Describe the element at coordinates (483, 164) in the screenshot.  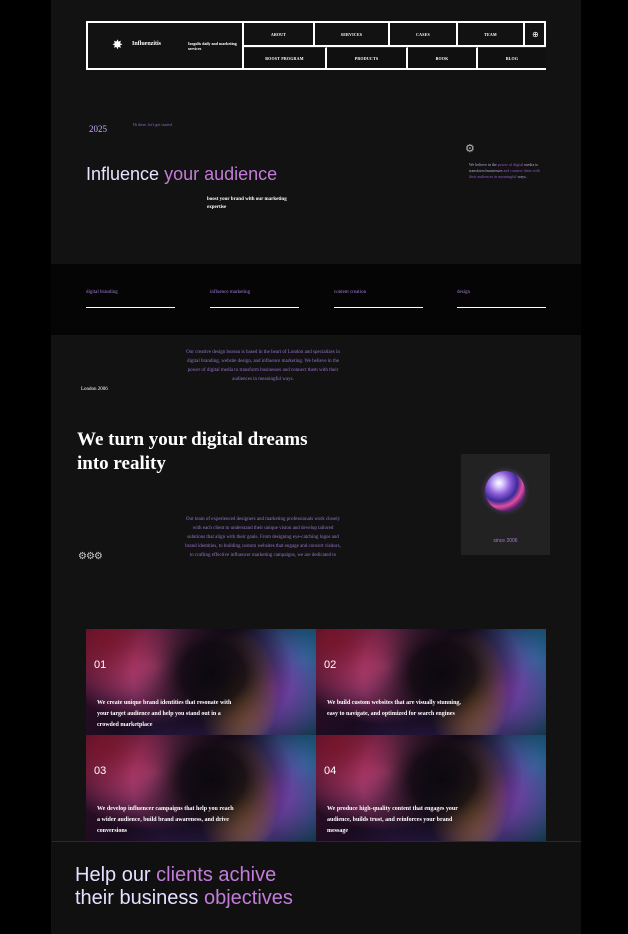
I see `hero-side-a: We believe in the` at that location.